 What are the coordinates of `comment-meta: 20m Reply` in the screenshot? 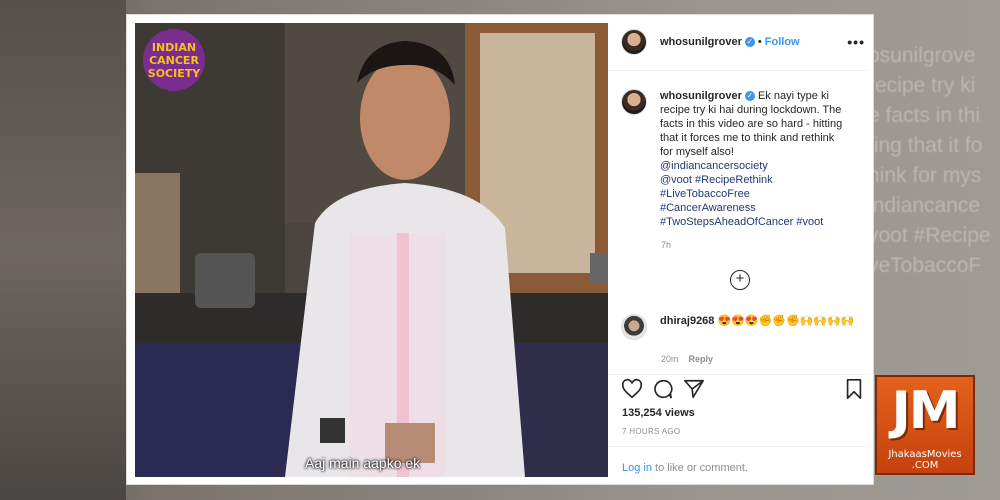 It's located at (687, 359).